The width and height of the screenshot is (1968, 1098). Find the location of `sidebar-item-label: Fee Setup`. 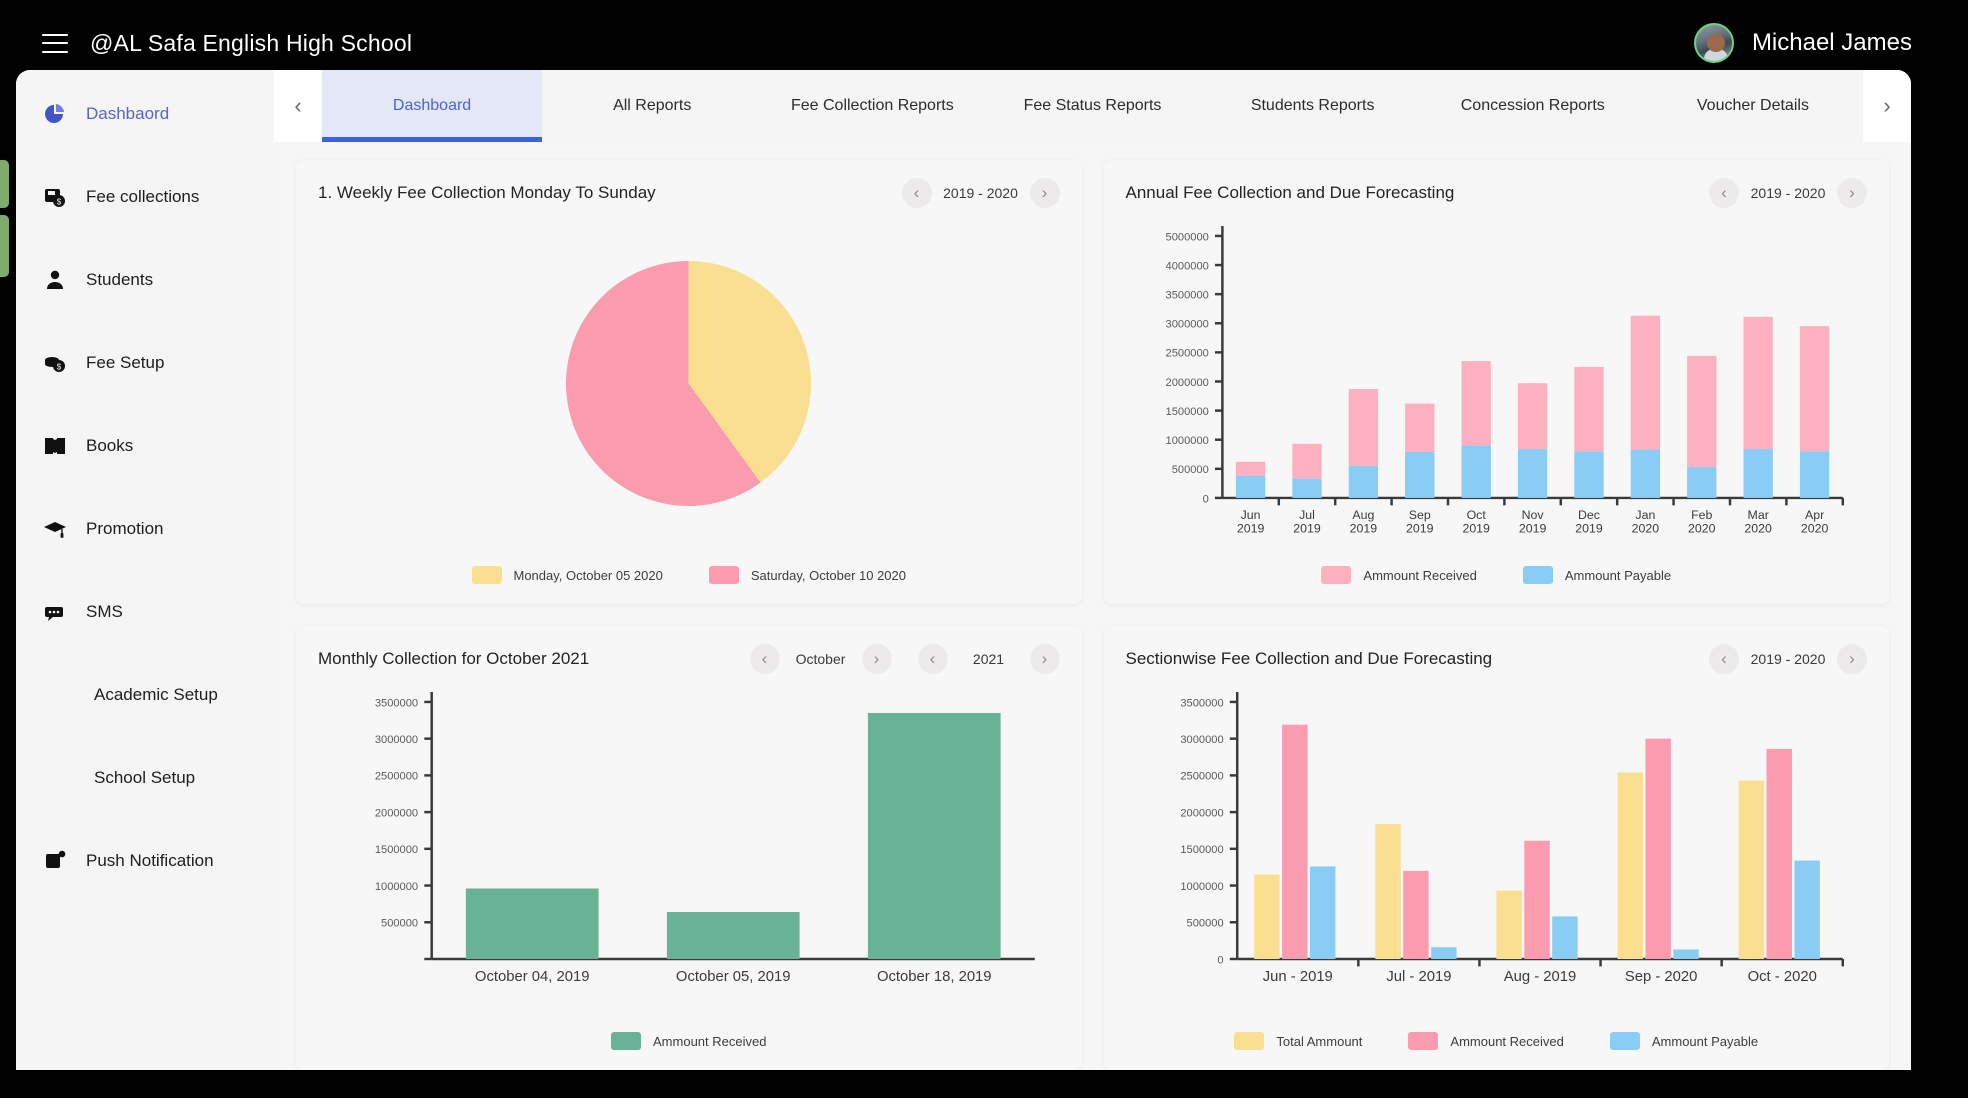

sidebar-item-label: Fee Setup is located at coordinates (125, 362).